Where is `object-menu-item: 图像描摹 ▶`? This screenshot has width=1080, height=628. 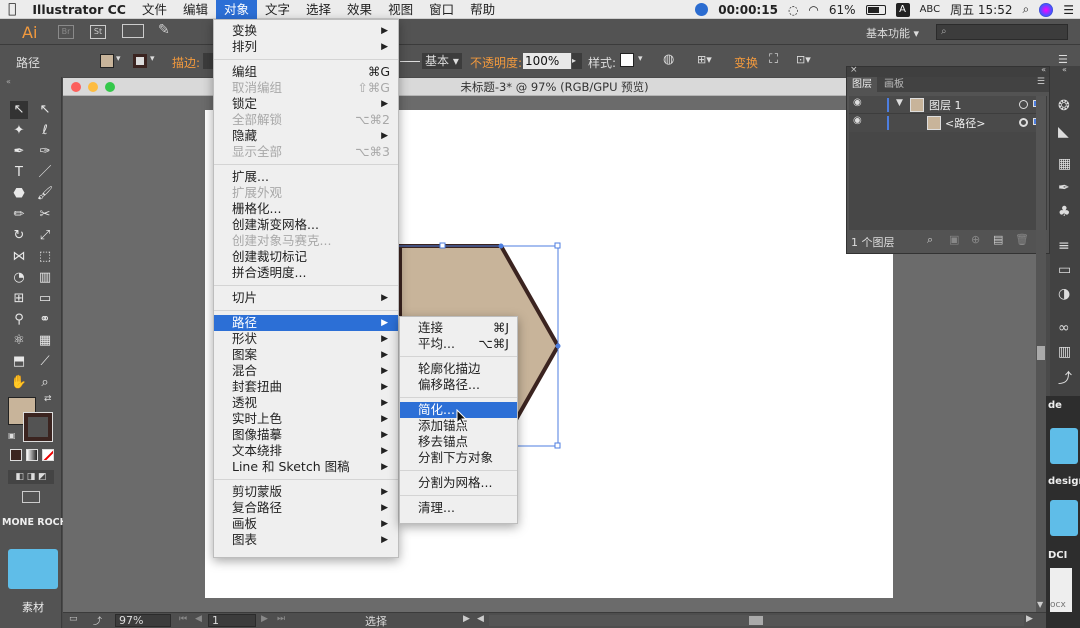 object-menu-item: 图像描摹 ▶ is located at coordinates (306, 435).